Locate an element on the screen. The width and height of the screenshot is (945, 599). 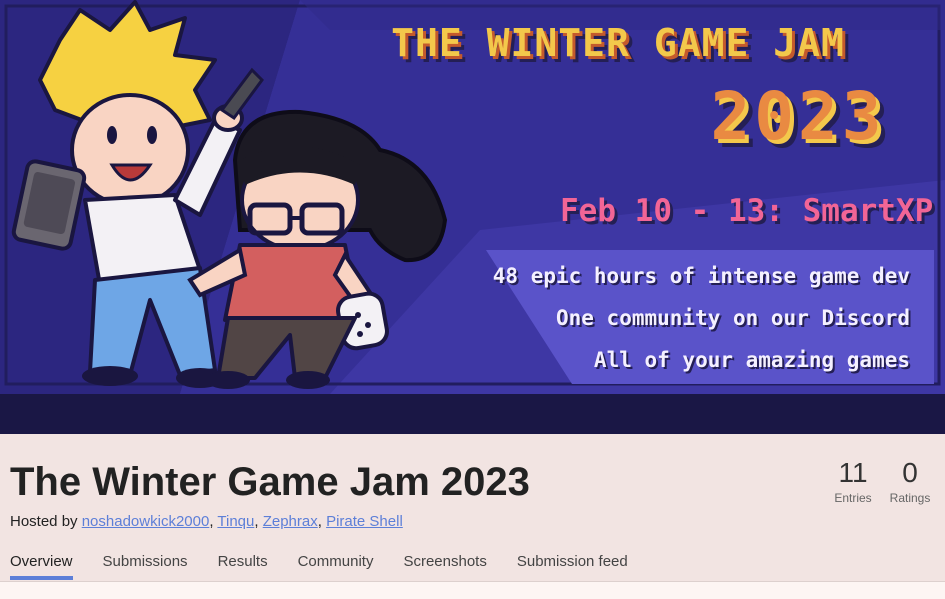
tab-submission-feed: Submission feed is located at coordinates (572, 566).